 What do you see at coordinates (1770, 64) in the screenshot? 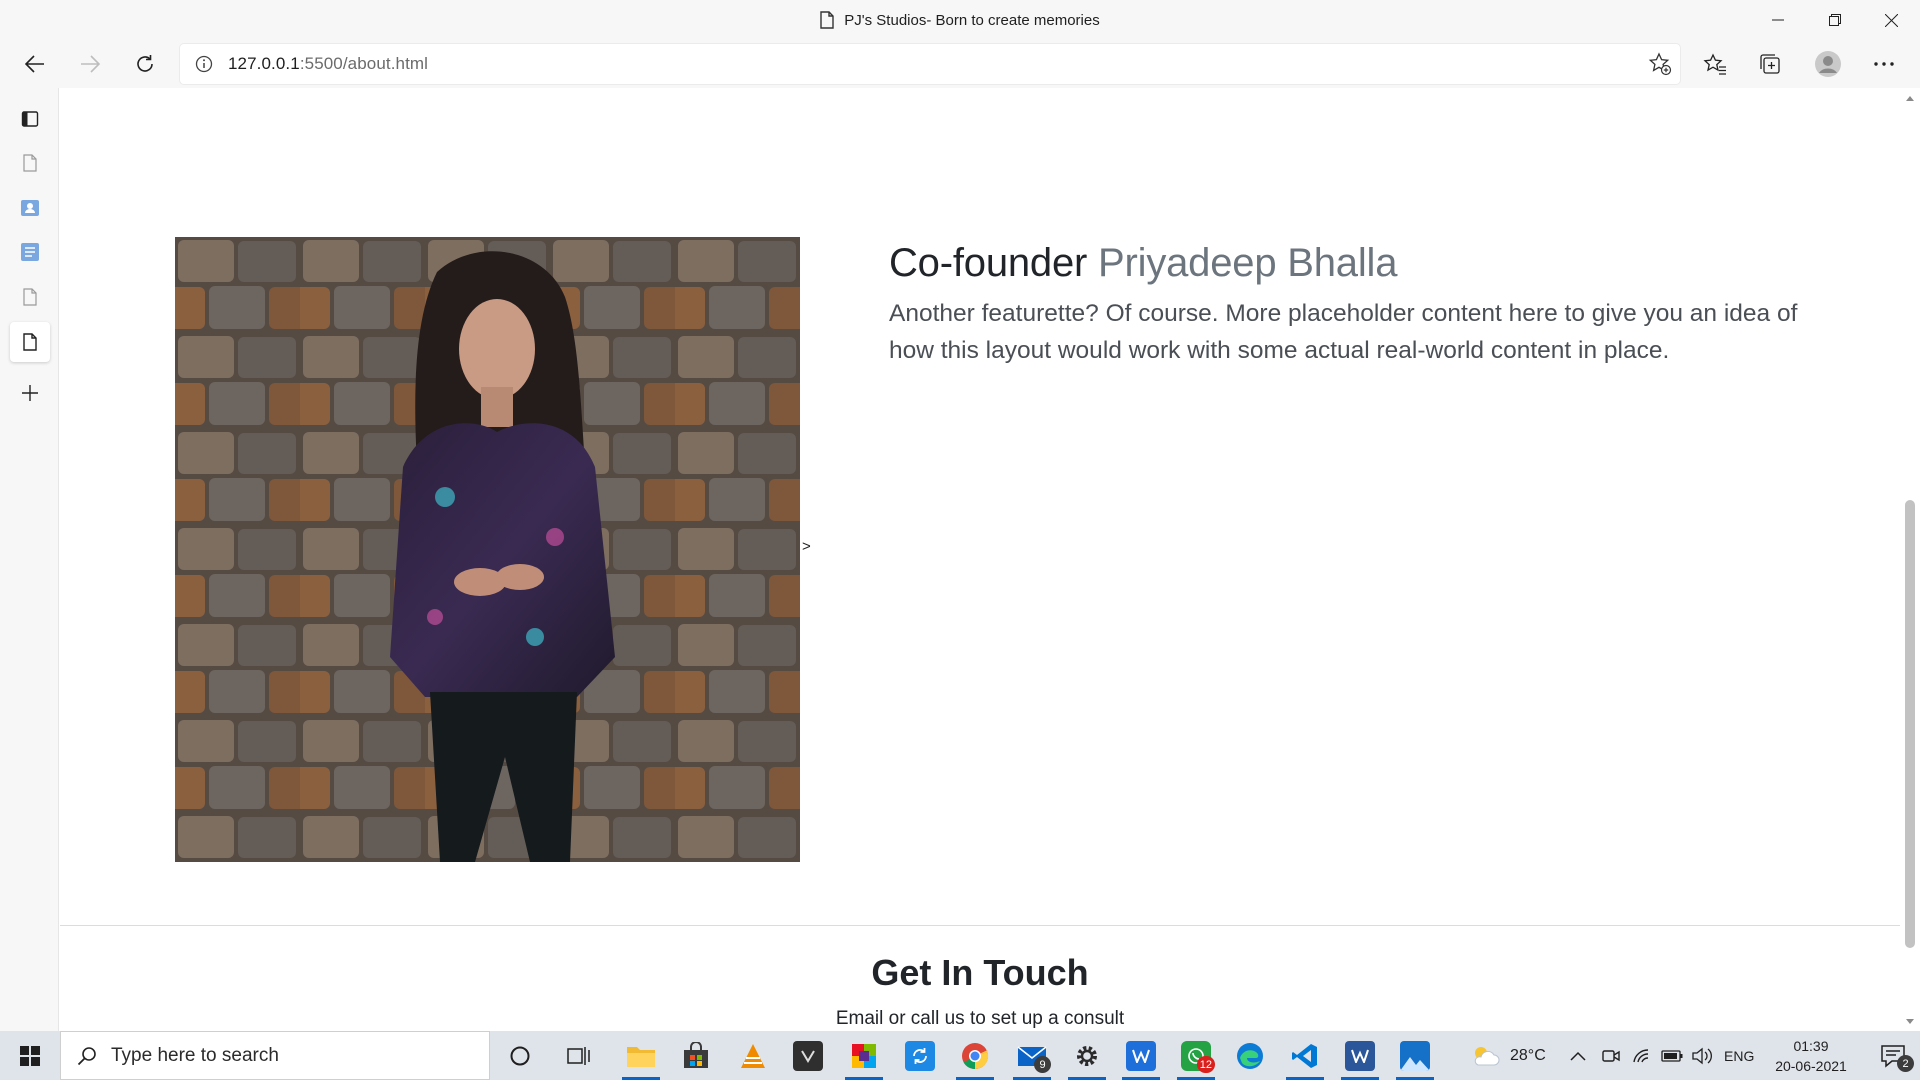
I see `collections-button` at bounding box center [1770, 64].